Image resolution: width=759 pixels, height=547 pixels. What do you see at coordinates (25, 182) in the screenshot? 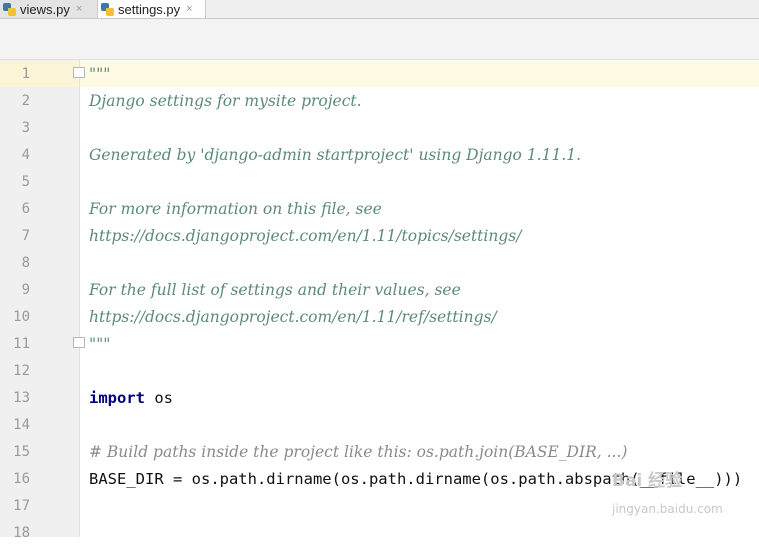
I see `line-number: 5` at bounding box center [25, 182].